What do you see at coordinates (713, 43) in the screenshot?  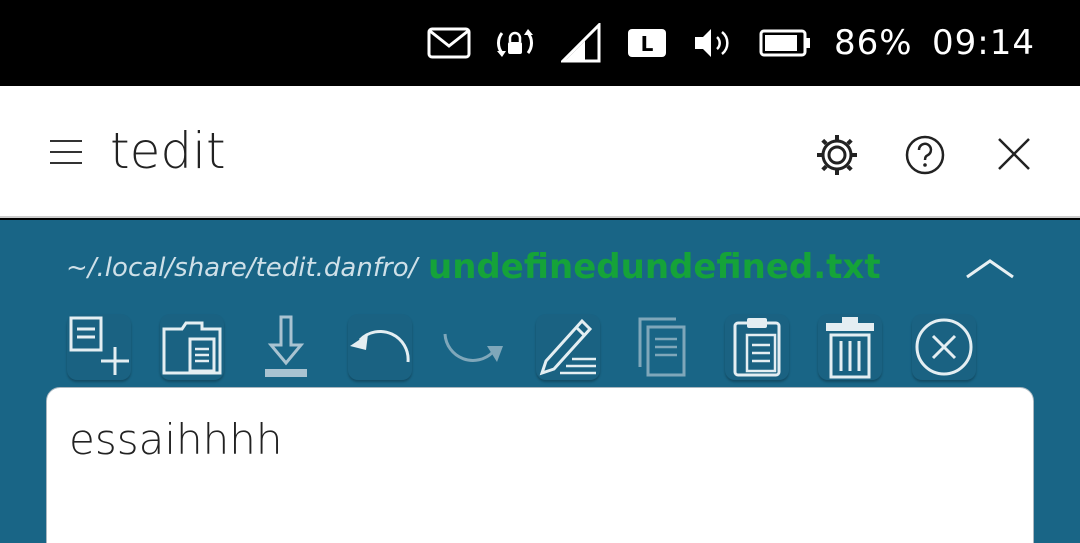 I see `volume-icon` at bounding box center [713, 43].